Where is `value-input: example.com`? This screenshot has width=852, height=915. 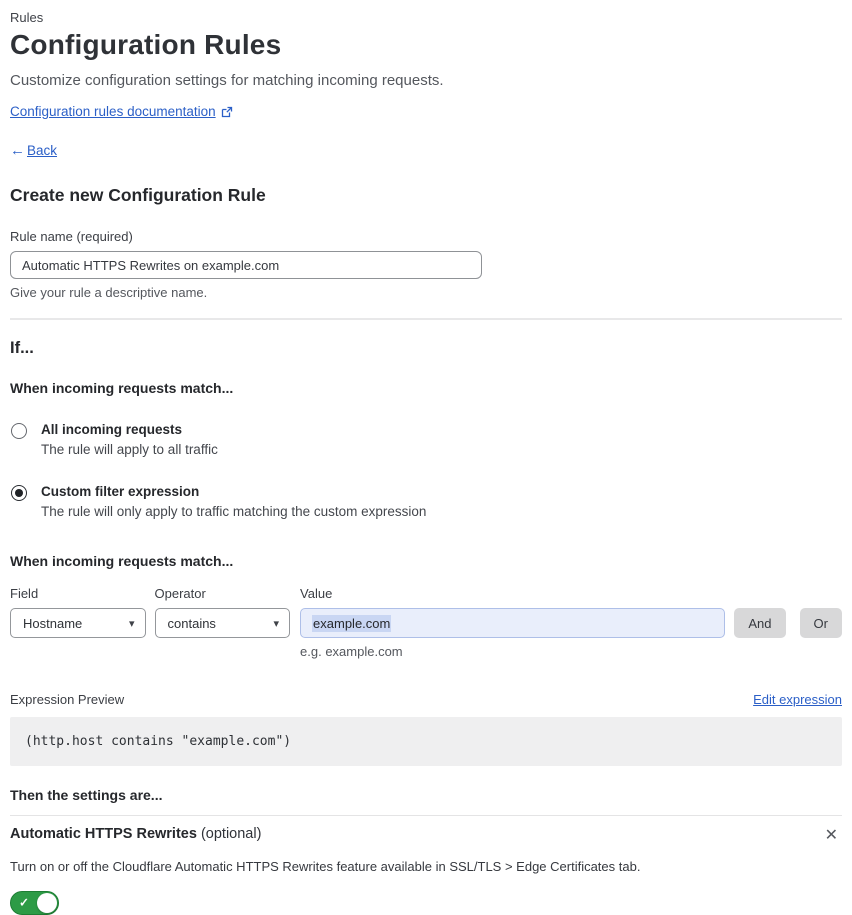 value-input: example.com is located at coordinates (513, 623).